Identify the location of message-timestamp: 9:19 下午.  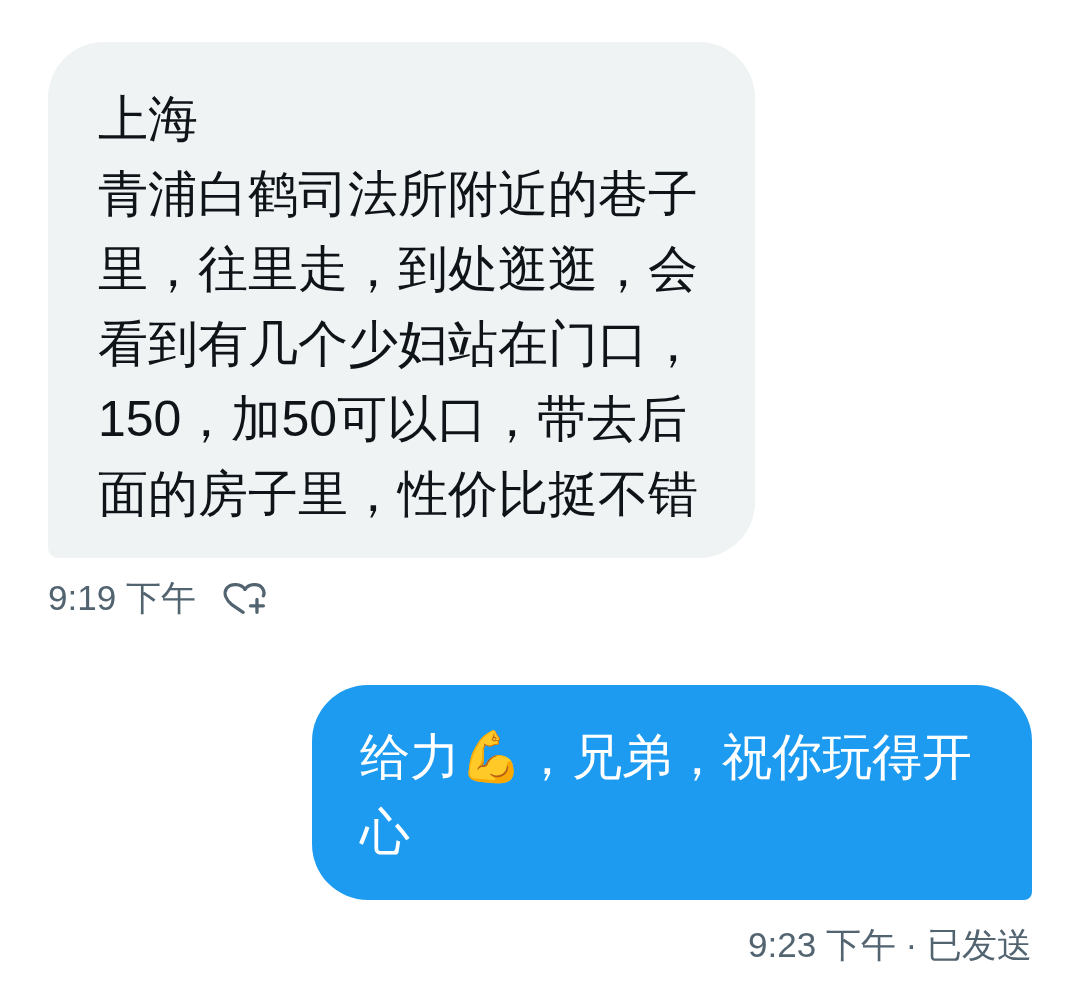
(122, 597).